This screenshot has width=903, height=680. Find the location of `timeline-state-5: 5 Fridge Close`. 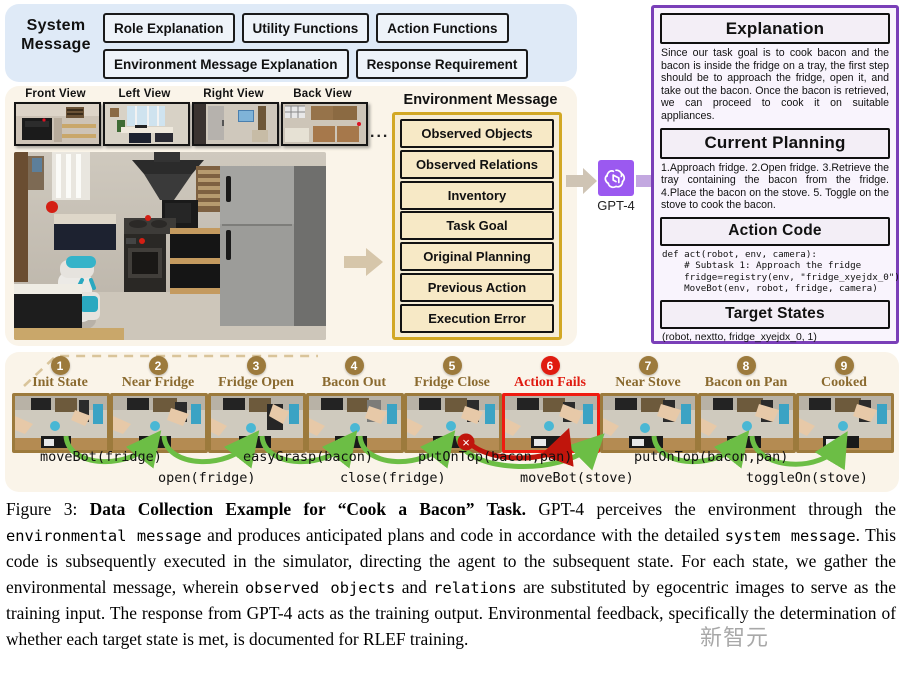

timeline-state-5: 5 Fridge Close is located at coordinates (453, 404).